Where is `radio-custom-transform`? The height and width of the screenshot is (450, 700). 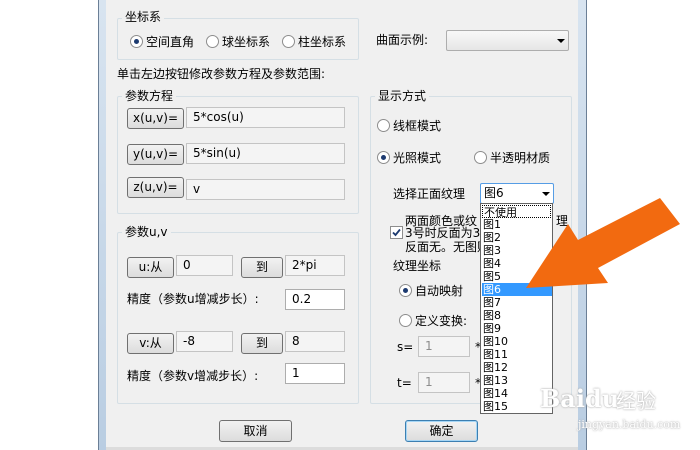 radio-custom-transform is located at coordinates (405, 320).